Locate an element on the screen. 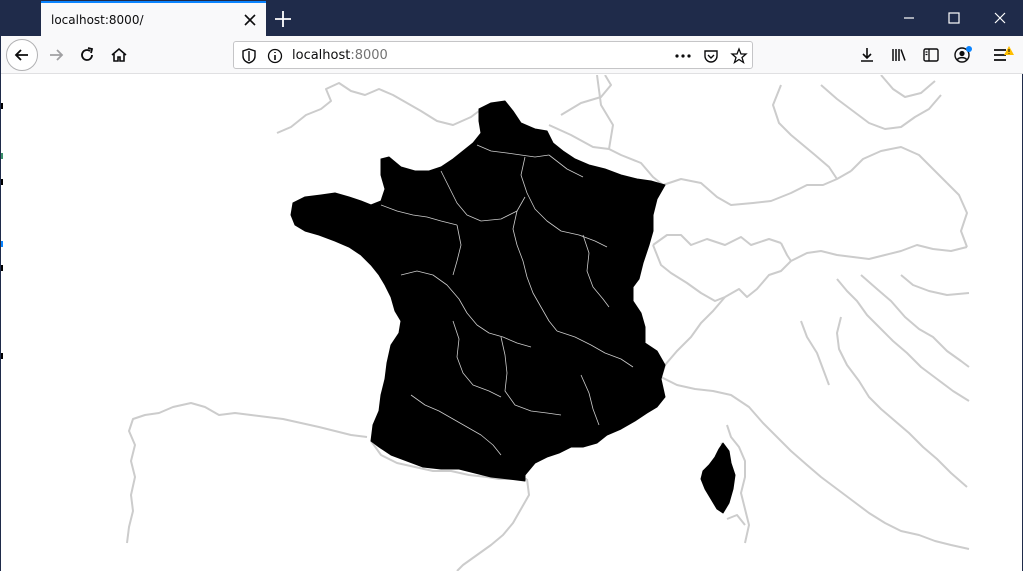 The height and width of the screenshot is (571, 1023). url-text: localhost:8000 is located at coordinates (340, 55).